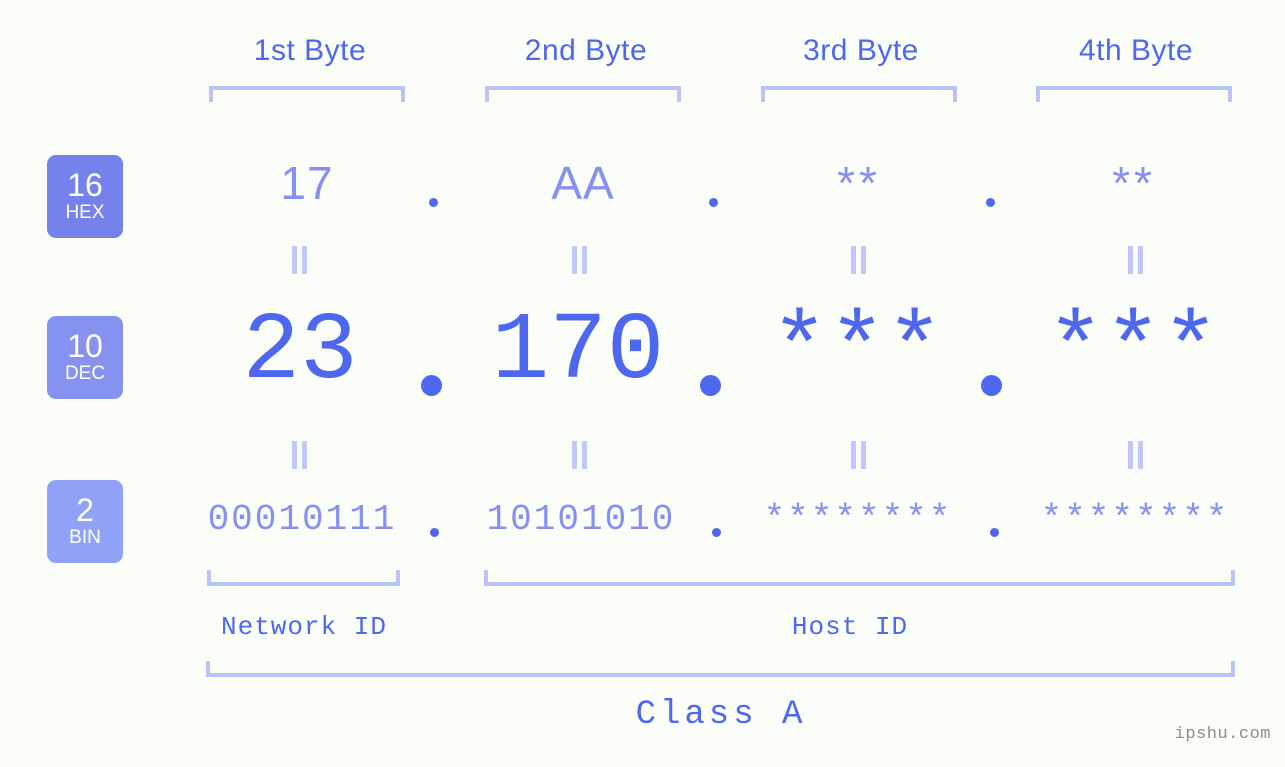  I want to click on class-label: Class A, so click(721, 715).